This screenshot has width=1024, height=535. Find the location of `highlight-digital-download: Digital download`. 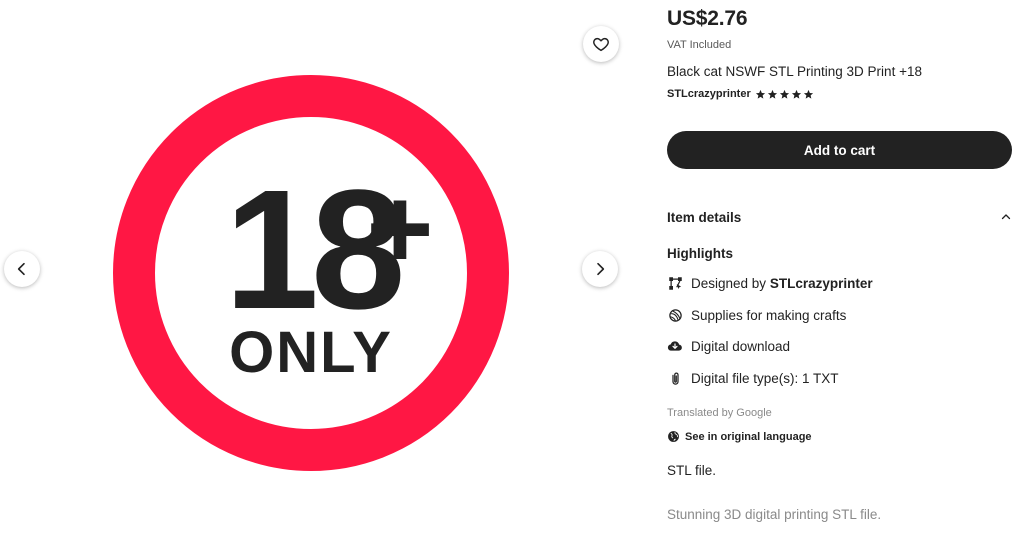

highlight-digital-download: Digital download is located at coordinates (728, 346).